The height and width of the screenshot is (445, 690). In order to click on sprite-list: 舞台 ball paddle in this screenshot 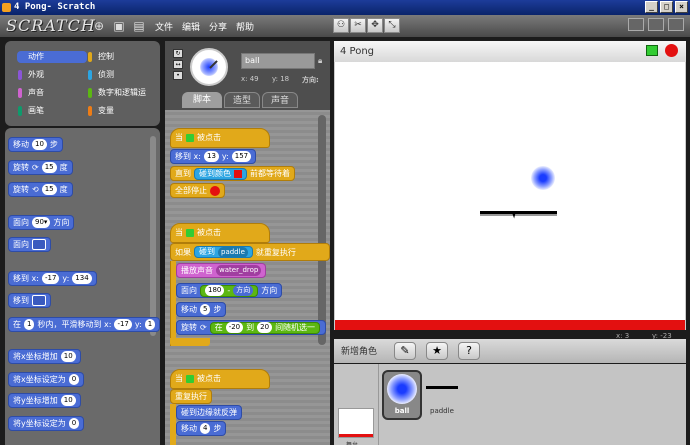, I will do `click(510, 404)`.